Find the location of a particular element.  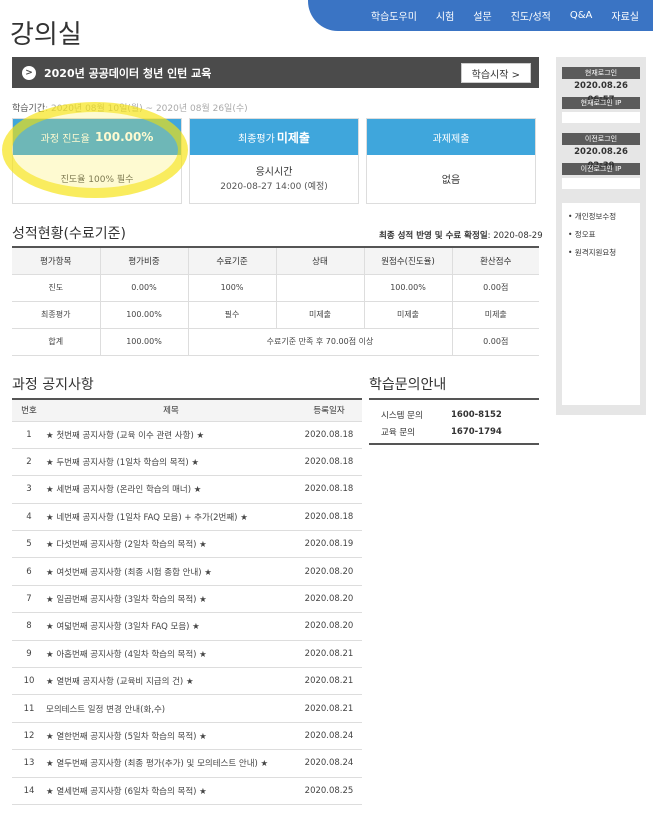

notice-title-link: 모의테스트 일정 변경 안내(화,수) is located at coordinates (171, 708).